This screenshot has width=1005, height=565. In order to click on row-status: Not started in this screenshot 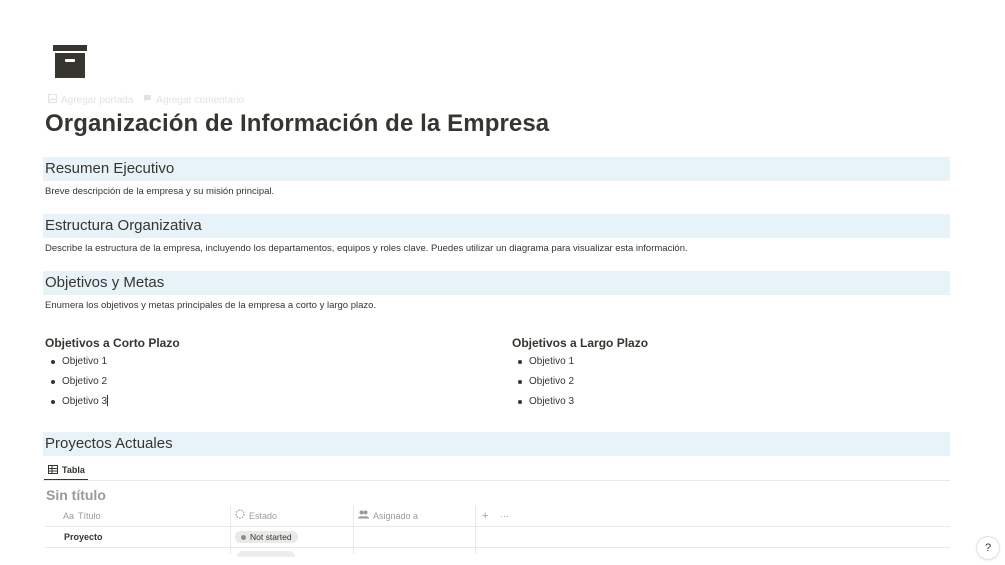, I will do `click(266, 537)`.